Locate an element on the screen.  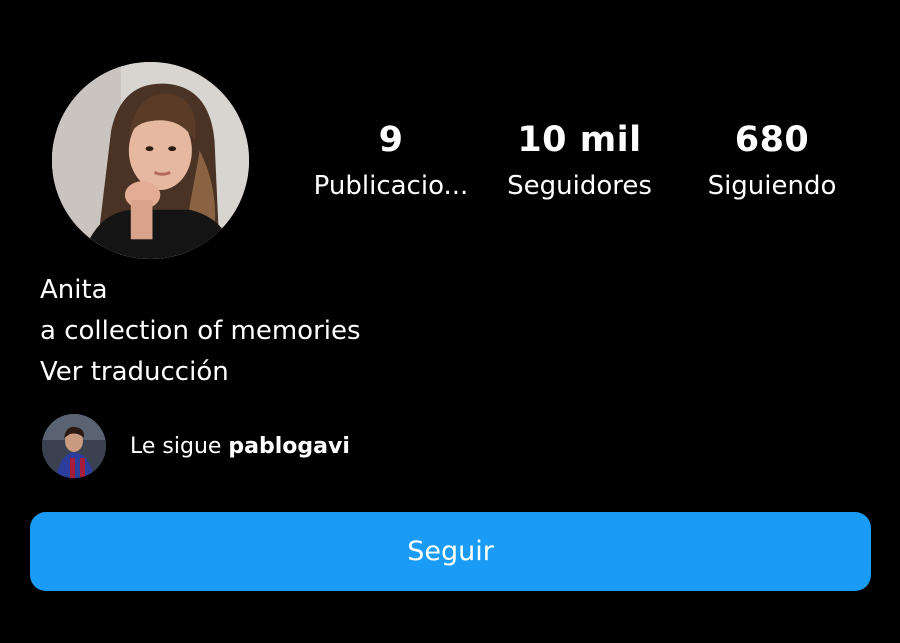
bio-text: a collection of memories is located at coordinates (200, 331).